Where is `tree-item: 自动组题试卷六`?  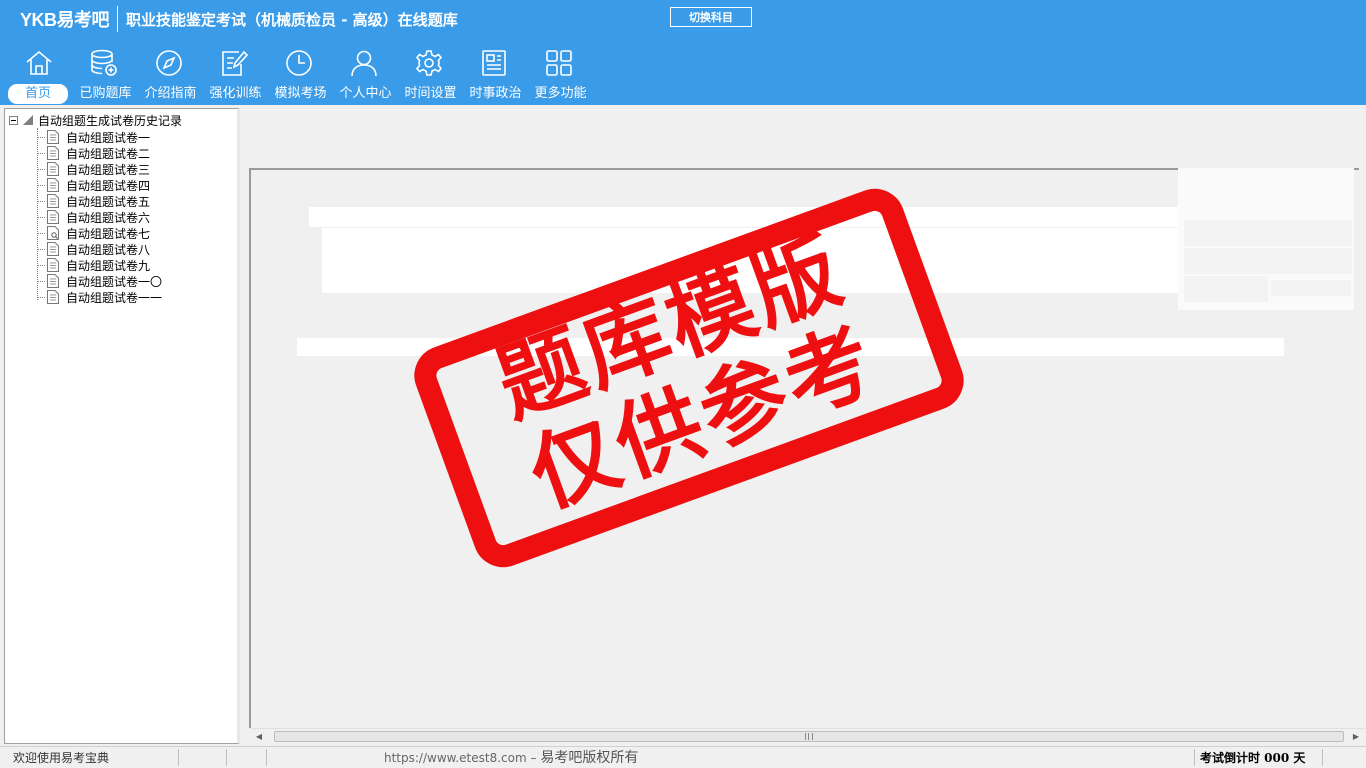
tree-item: 自动组题试卷六 is located at coordinates (97, 217).